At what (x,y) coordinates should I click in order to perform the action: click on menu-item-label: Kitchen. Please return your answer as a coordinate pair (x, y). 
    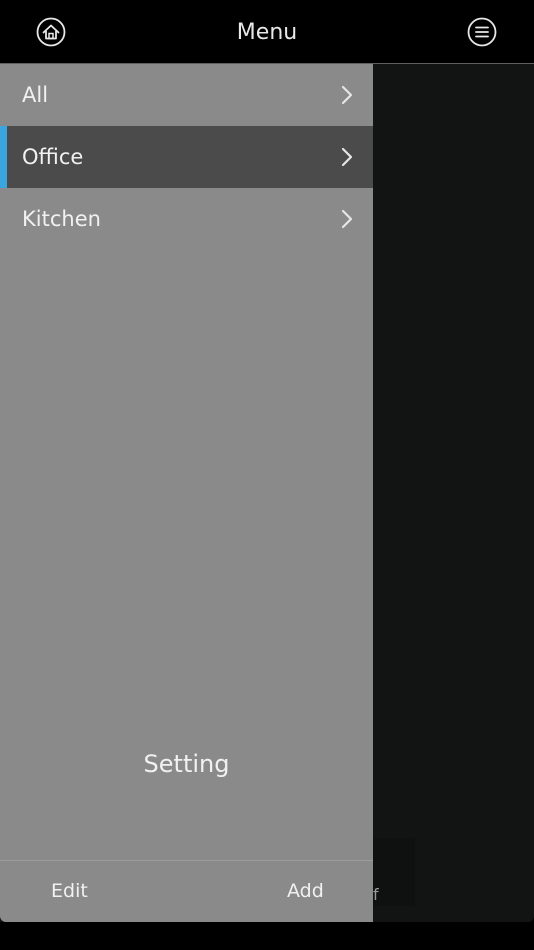
    Looking at the image, I should click on (61, 219).